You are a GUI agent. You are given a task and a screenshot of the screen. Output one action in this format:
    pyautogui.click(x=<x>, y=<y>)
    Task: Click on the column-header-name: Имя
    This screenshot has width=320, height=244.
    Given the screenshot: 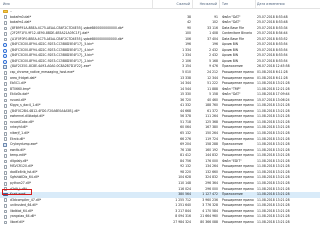 What is the action you would take?
    pyautogui.click(x=78, y=4)
    